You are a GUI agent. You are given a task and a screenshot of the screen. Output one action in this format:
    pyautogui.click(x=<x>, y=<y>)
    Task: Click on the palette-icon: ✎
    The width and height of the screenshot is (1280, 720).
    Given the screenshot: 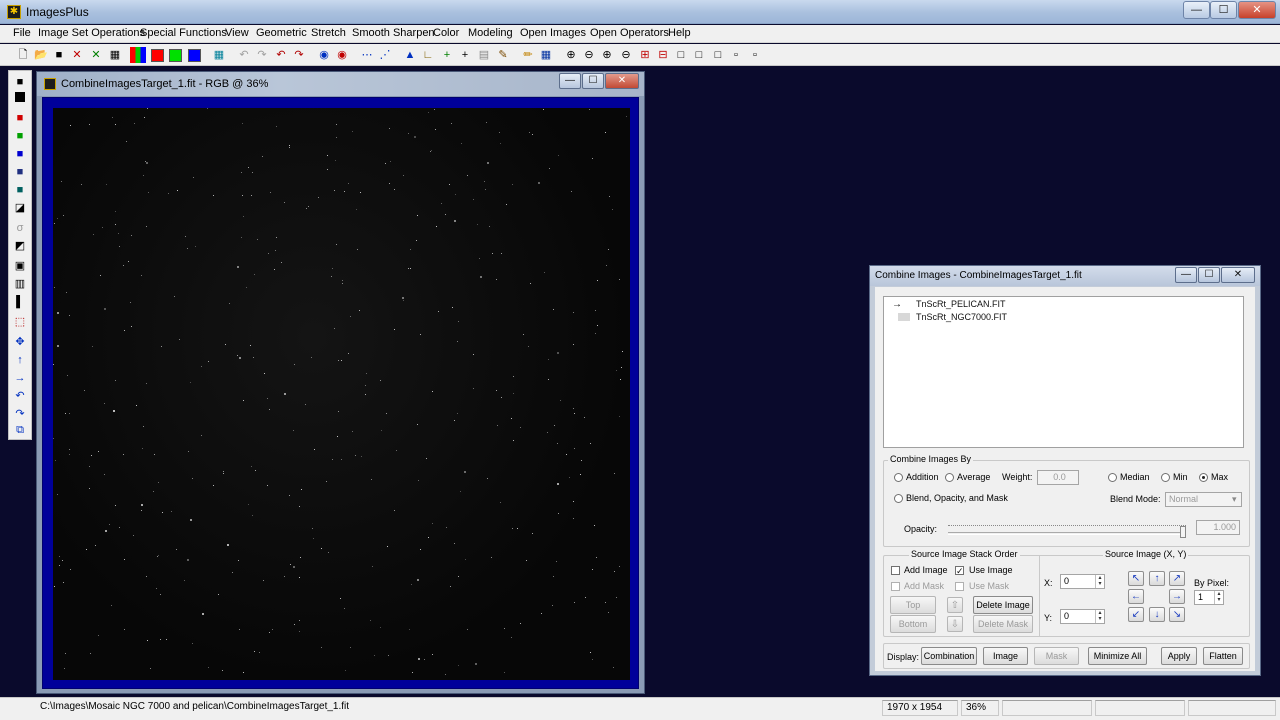 What is the action you would take?
    pyautogui.click(x=503, y=55)
    